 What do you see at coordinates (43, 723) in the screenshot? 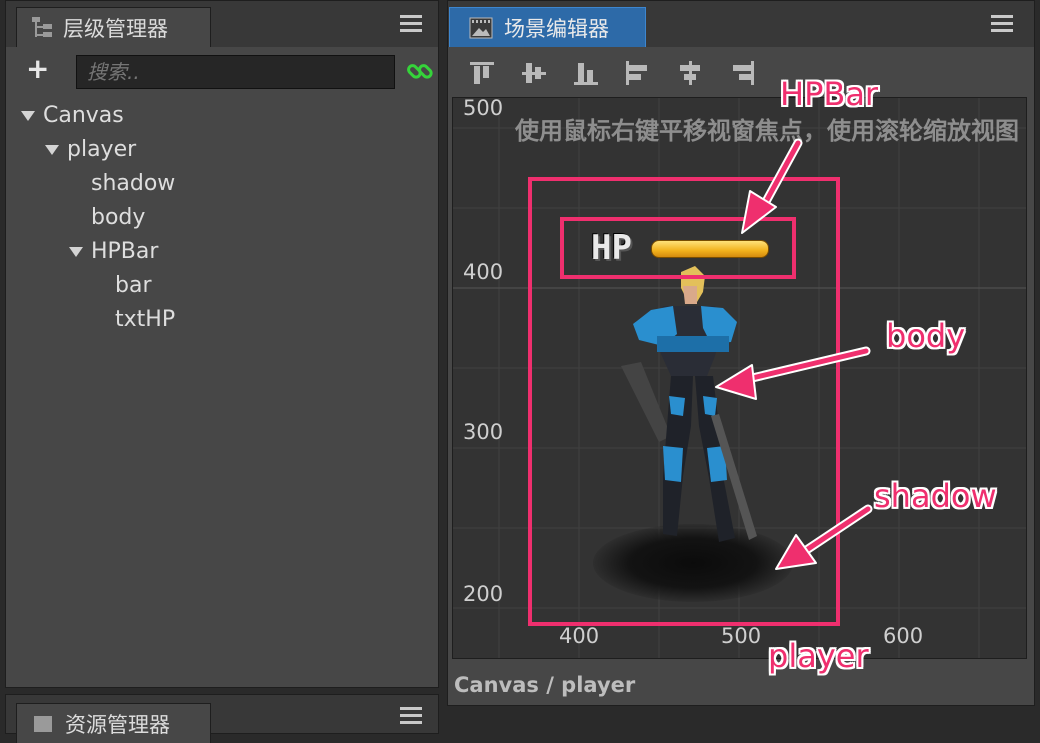
I see `assets-icon` at bounding box center [43, 723].